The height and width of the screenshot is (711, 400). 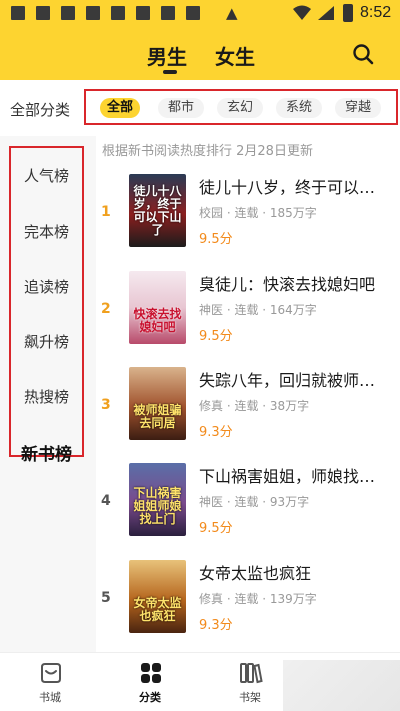 I want to click on chip-all: 全部, so click(x=120, y=108).